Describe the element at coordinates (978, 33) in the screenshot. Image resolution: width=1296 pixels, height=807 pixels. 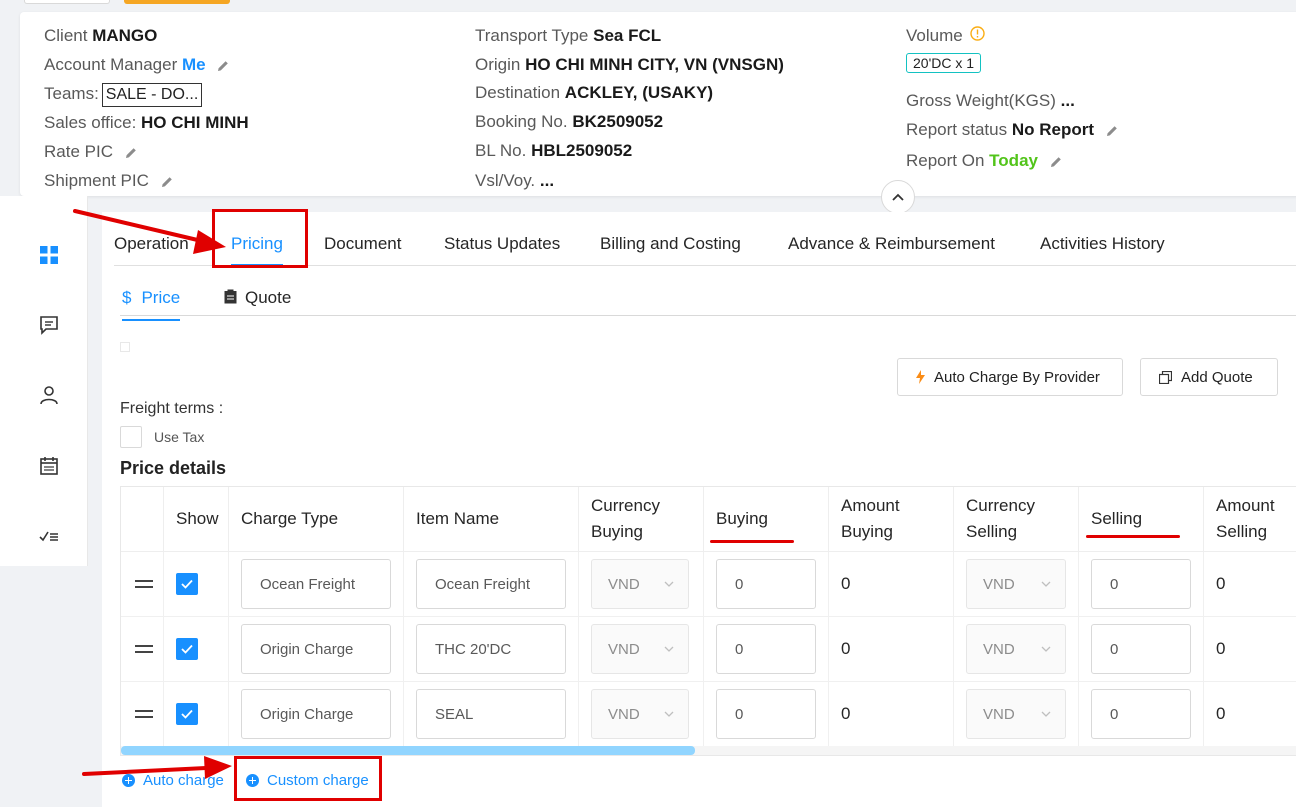
I see `info-icon` at that location.